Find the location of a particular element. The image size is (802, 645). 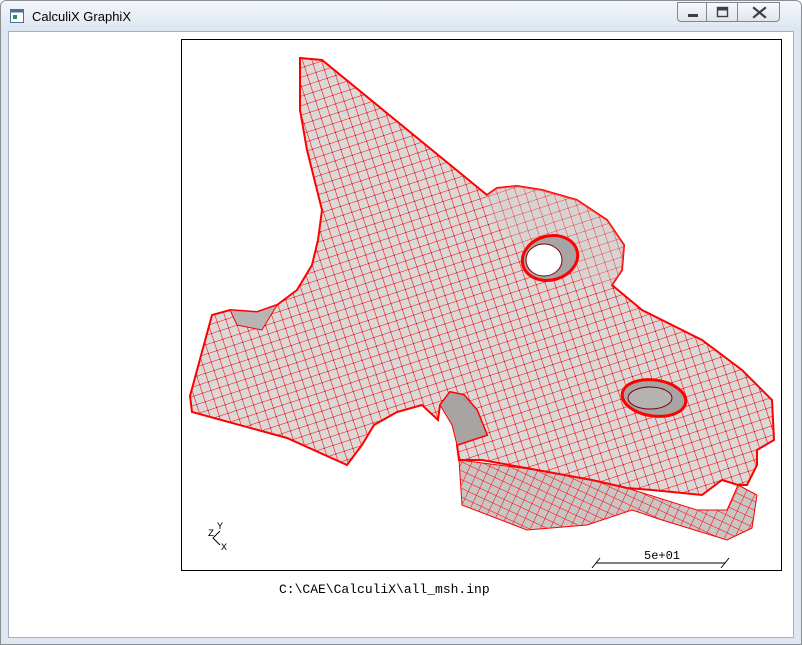

axis-y-label: Y is located at coordinates (220, 527).